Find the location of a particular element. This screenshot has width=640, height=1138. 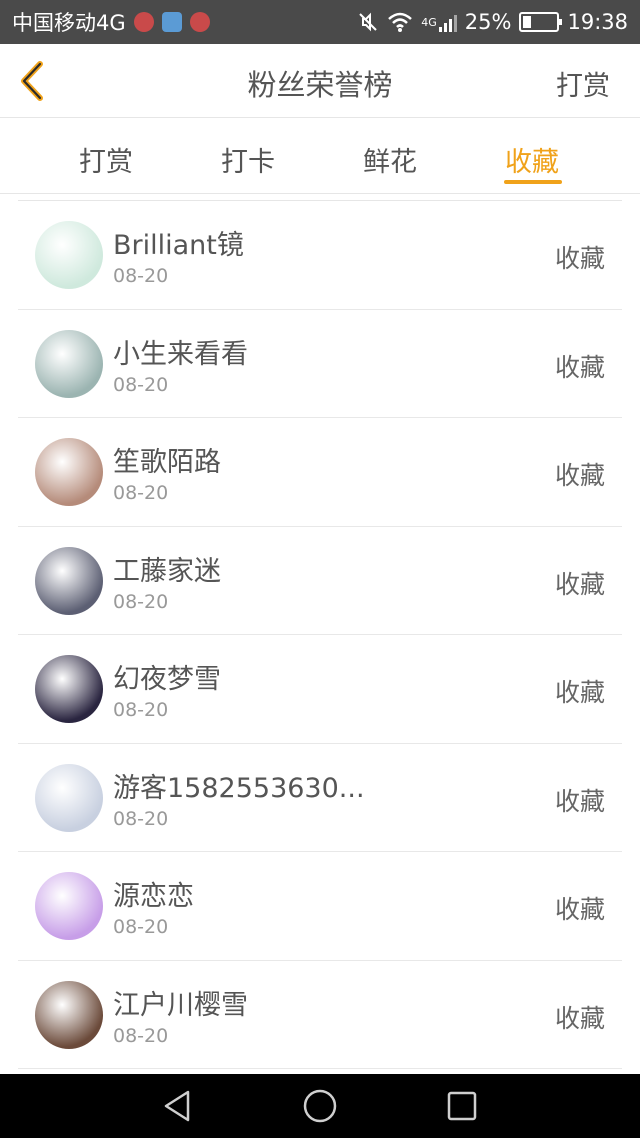

wifi-icon is located at coordinates (400, 22).